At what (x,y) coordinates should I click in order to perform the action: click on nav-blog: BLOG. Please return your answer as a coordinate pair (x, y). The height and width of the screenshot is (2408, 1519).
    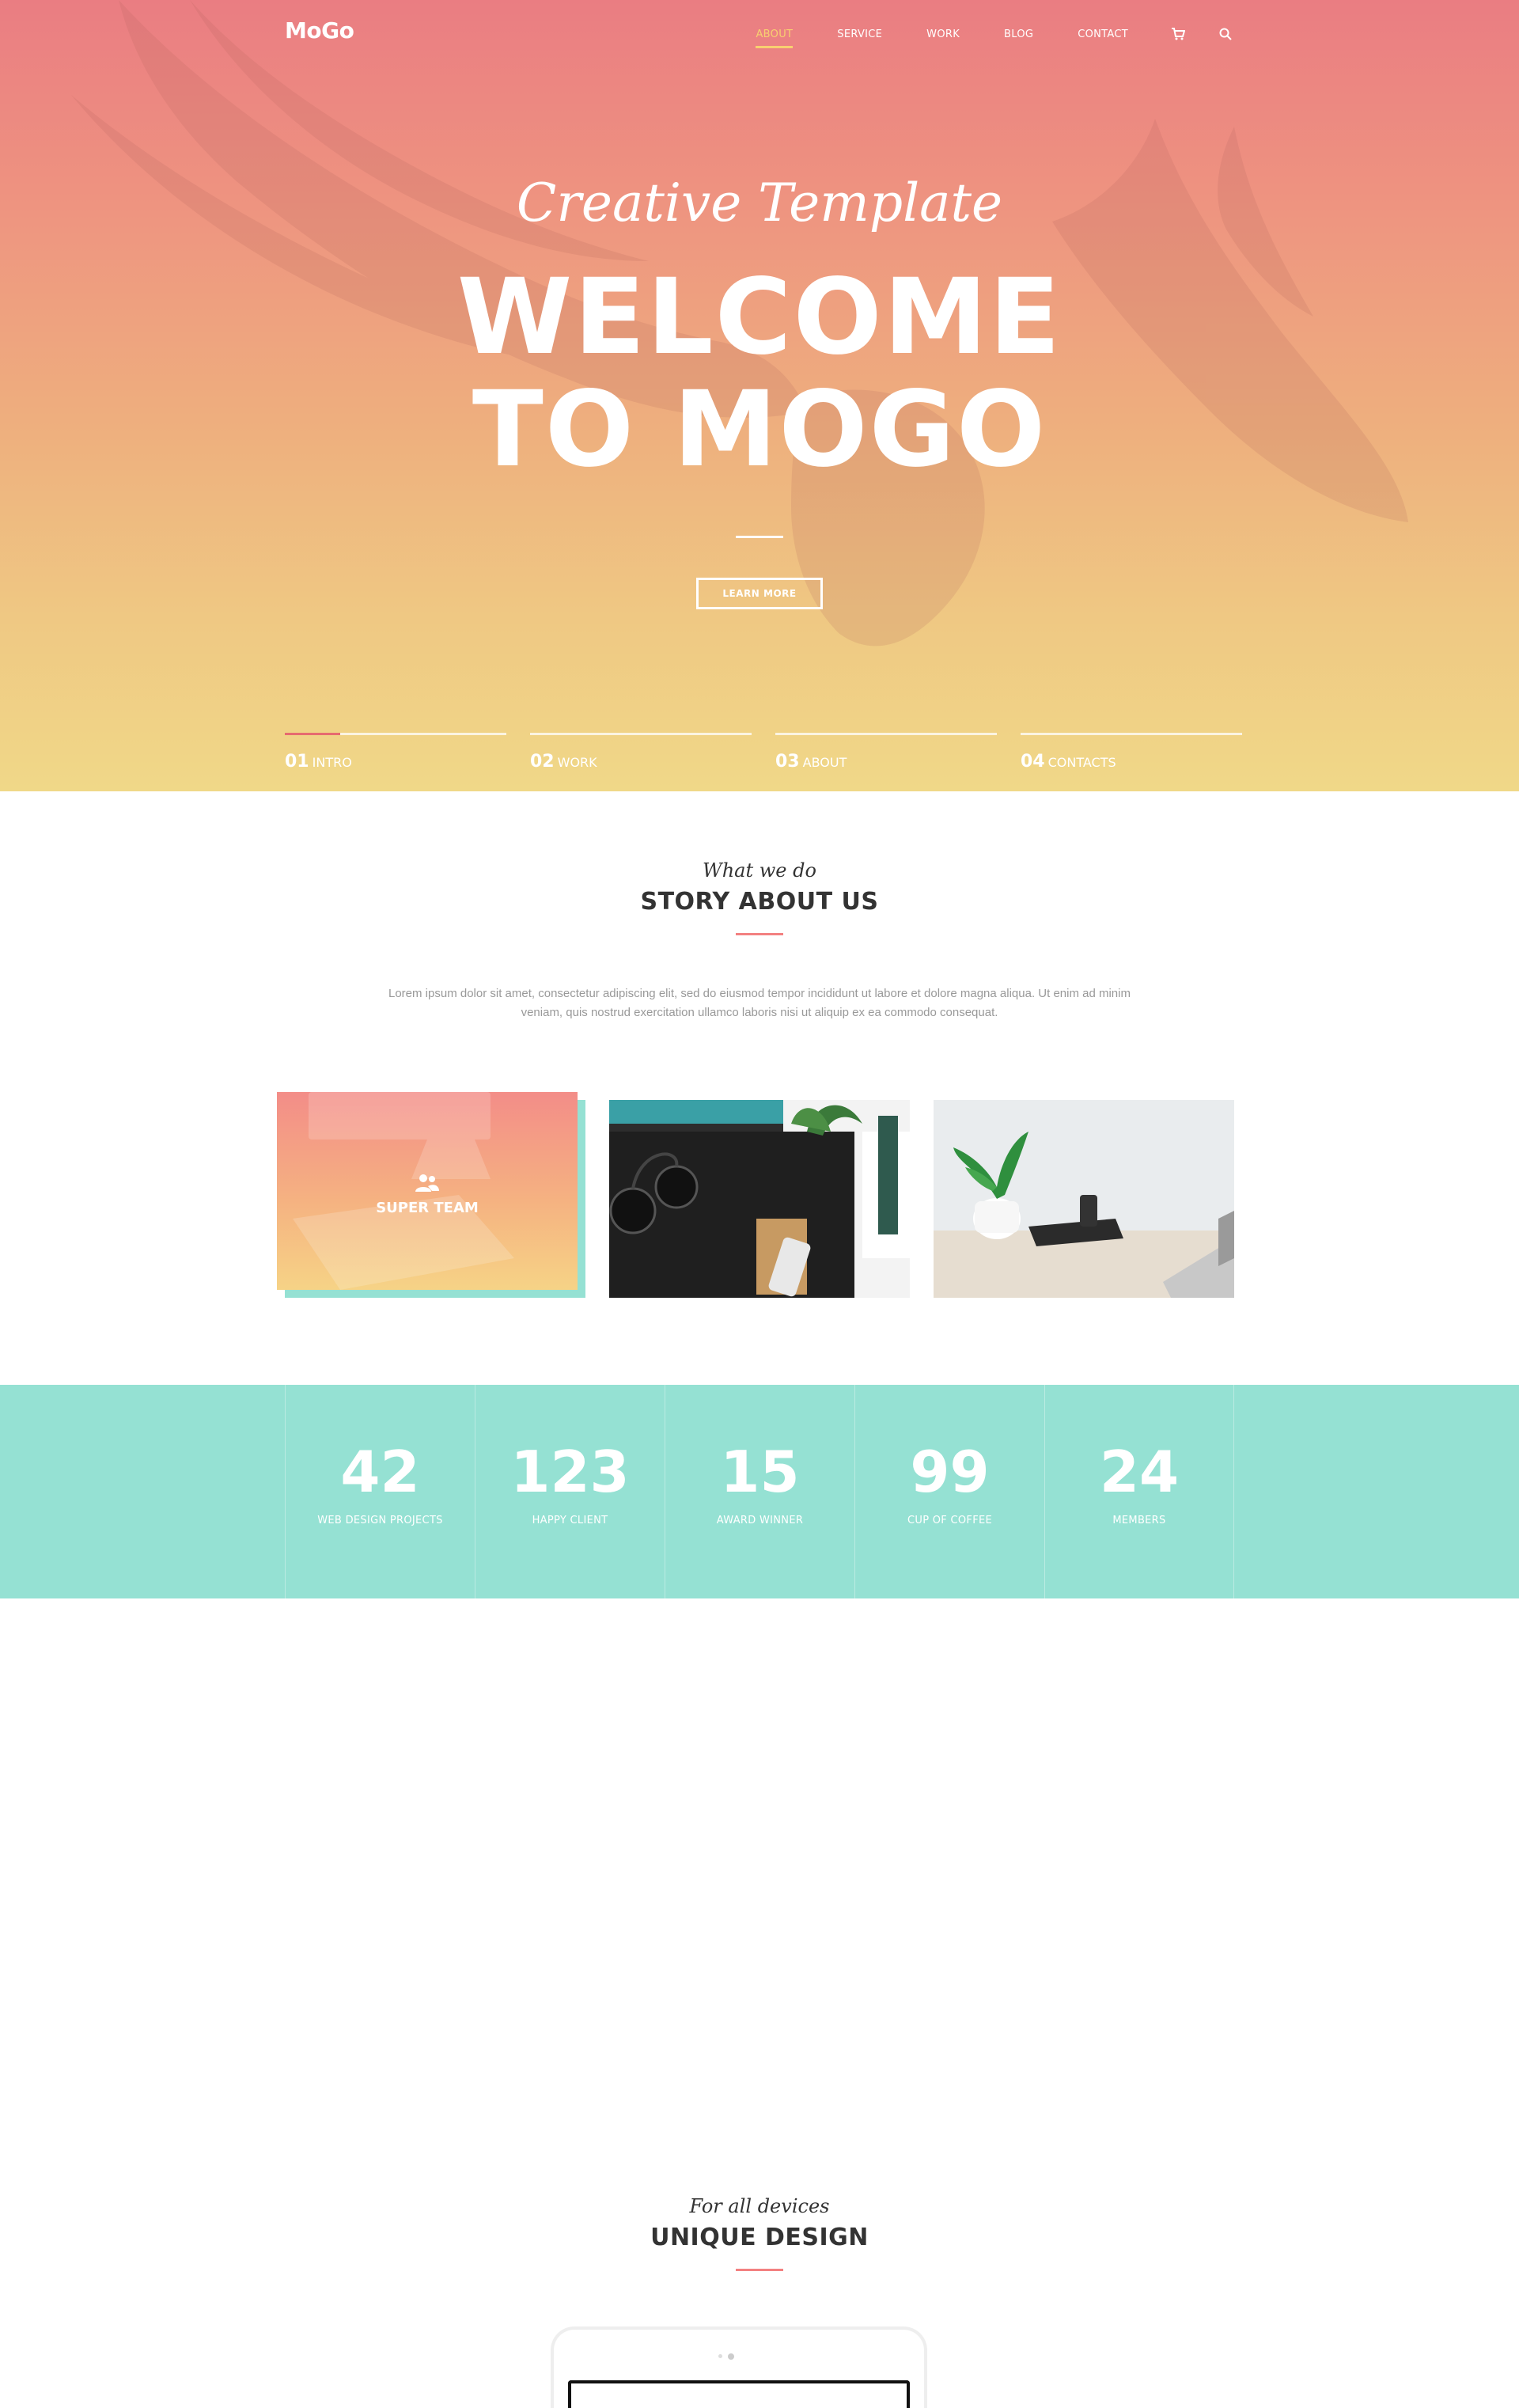
    Looking at the image, I should click on (1018, 34).